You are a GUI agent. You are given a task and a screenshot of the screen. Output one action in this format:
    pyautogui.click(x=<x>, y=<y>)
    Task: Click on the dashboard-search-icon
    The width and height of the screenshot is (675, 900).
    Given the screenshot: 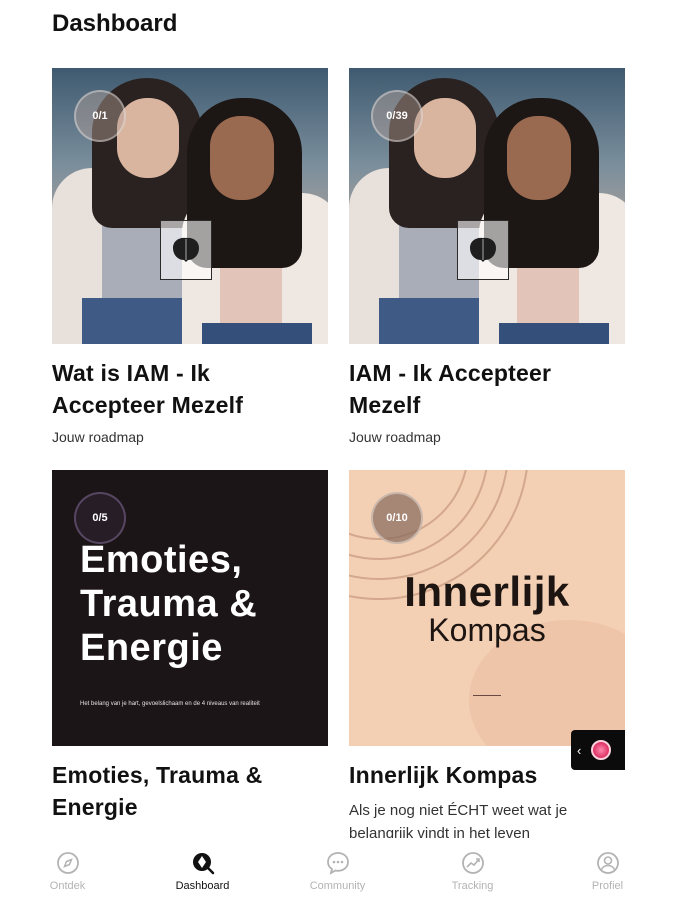 What is the action you would take?
    pyautogui.click(x=203, y=864)
    